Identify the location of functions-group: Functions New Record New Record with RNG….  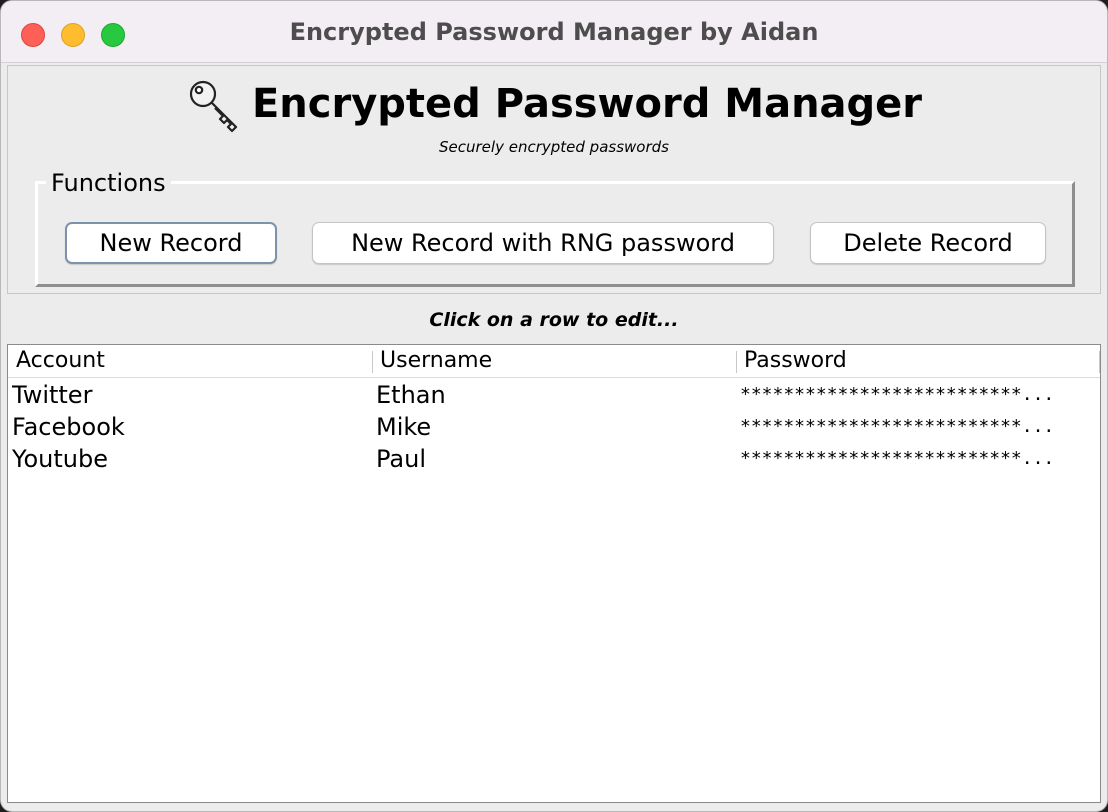
(555, 228).